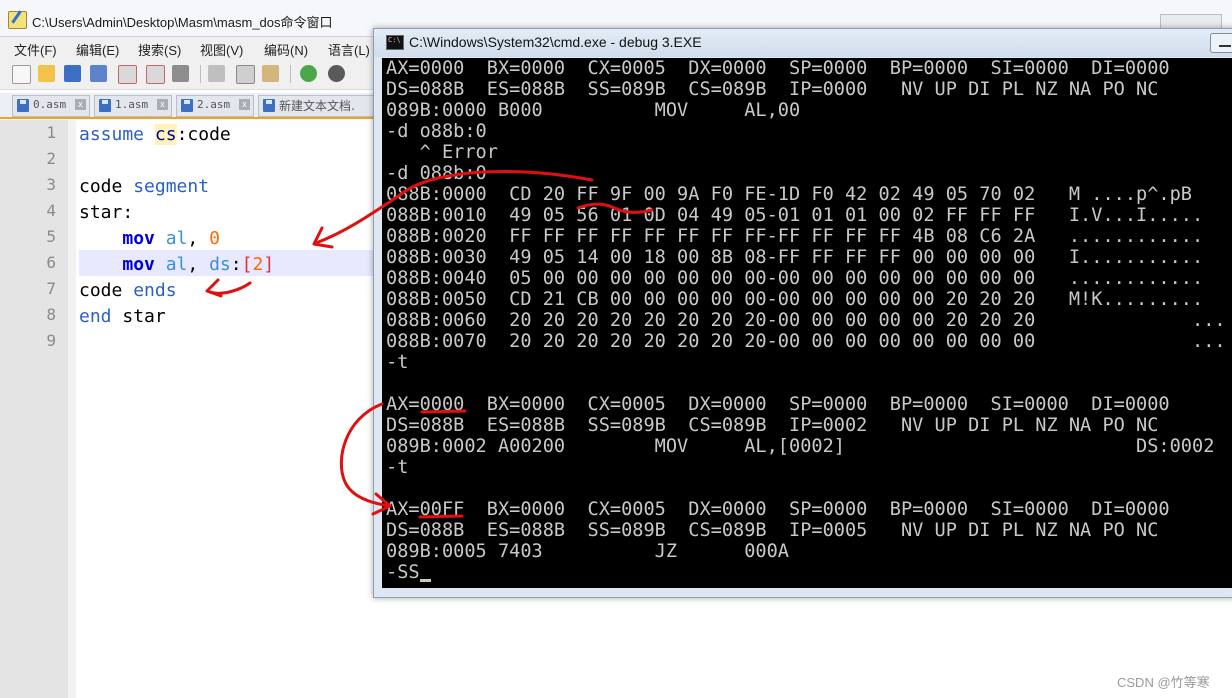  I want to click on end-keyword: end, so click(95, 316).